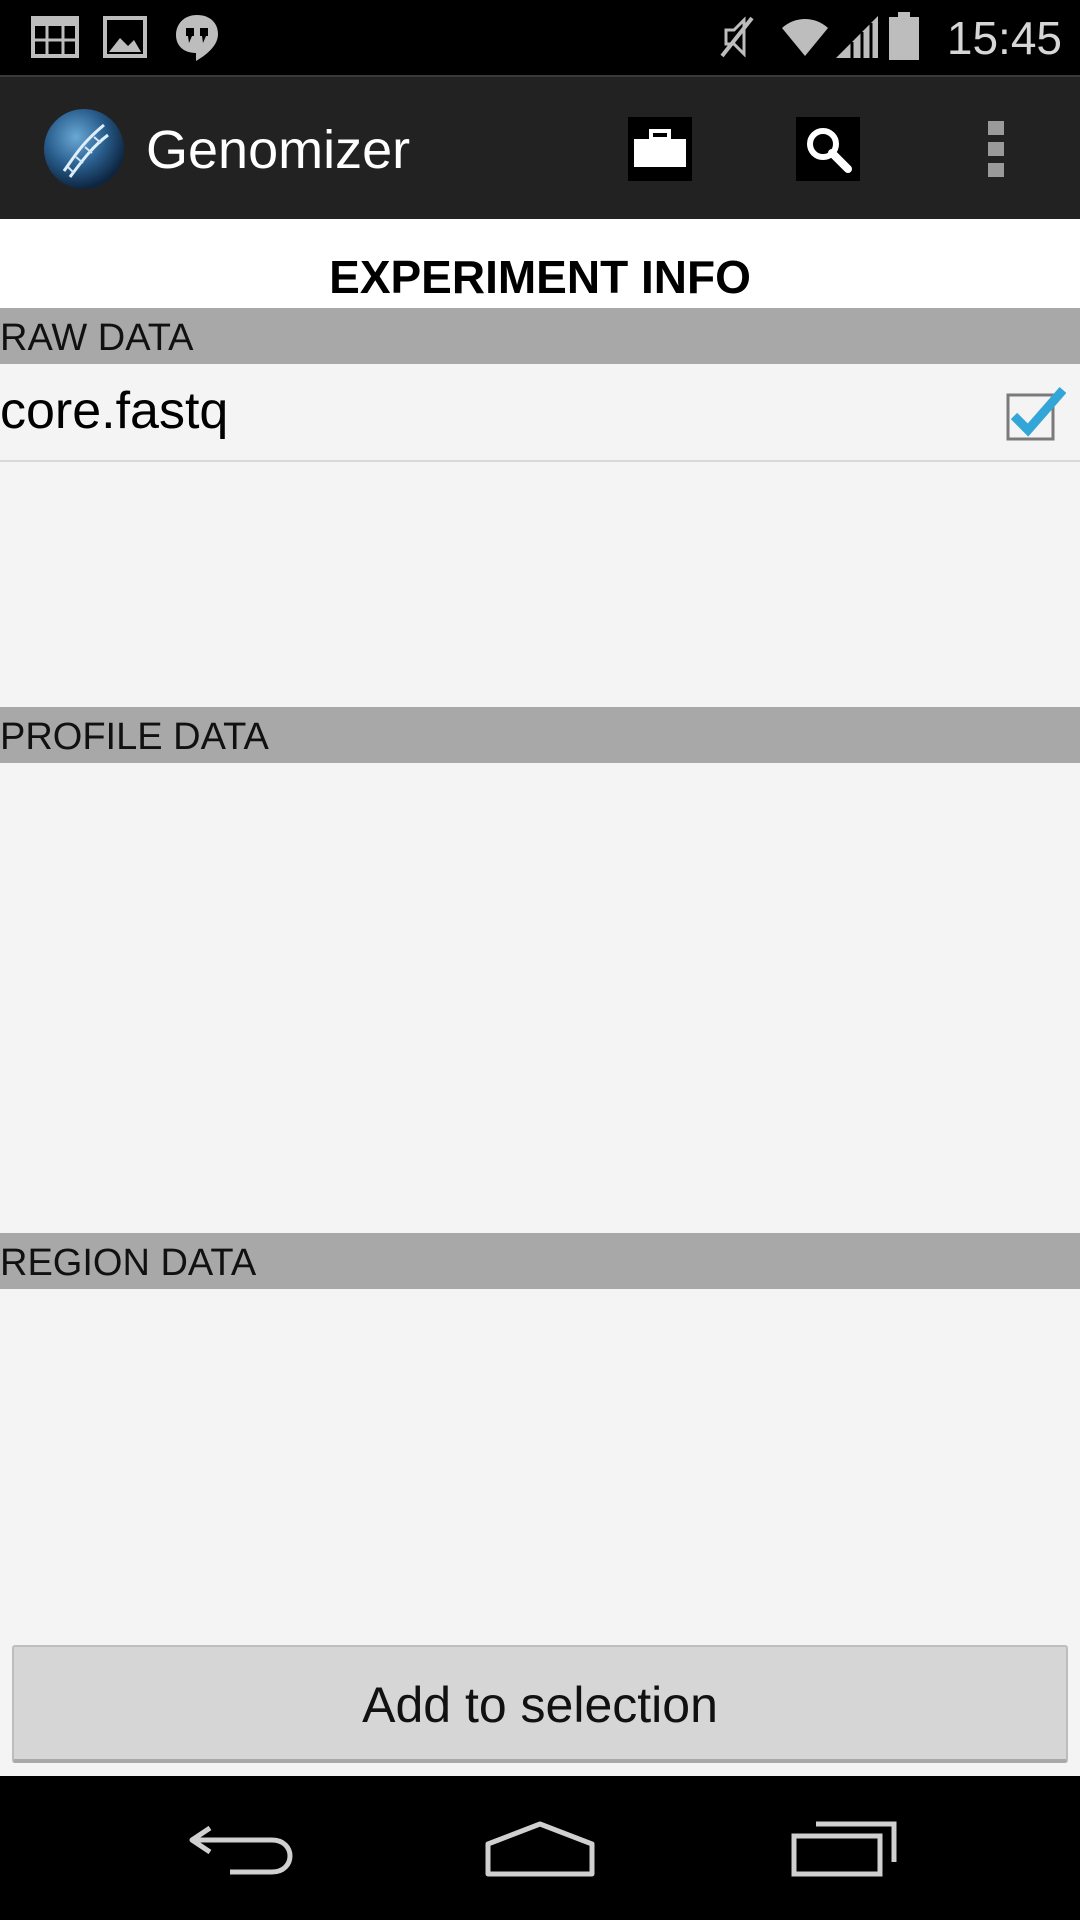 This screenshot has height=1920, width=1080. I want to click on overflow-menu-icon, so click(996, 149).